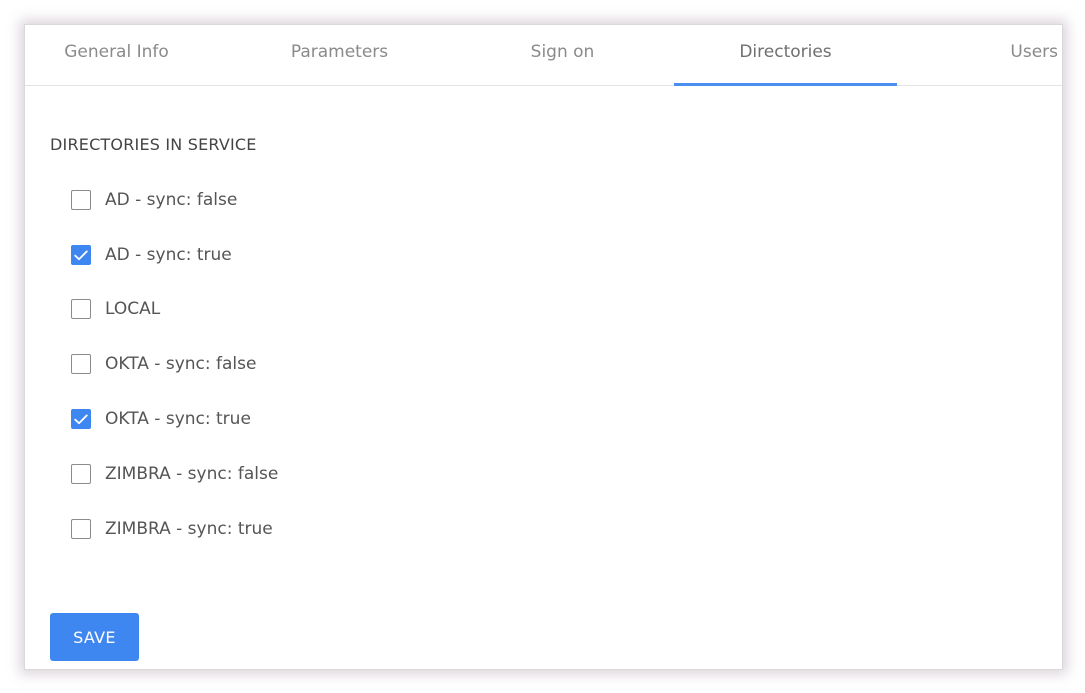  Describe the element at coordinates (153, 144) in the screenshot. I see `section-title: DIRECTORIES IN SERVICE` at that location.